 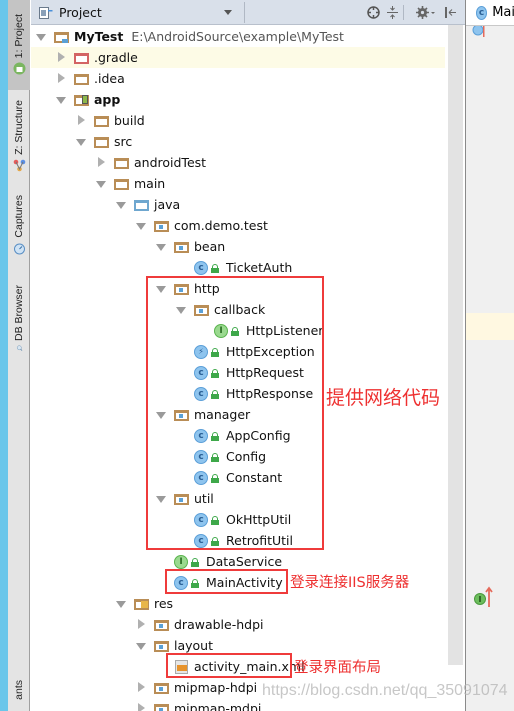 What do you see at coordinates (238, 330) in the screenshot?
I see `tree-item-httplistener: I HttpListener` at bounding box center [238, 330].